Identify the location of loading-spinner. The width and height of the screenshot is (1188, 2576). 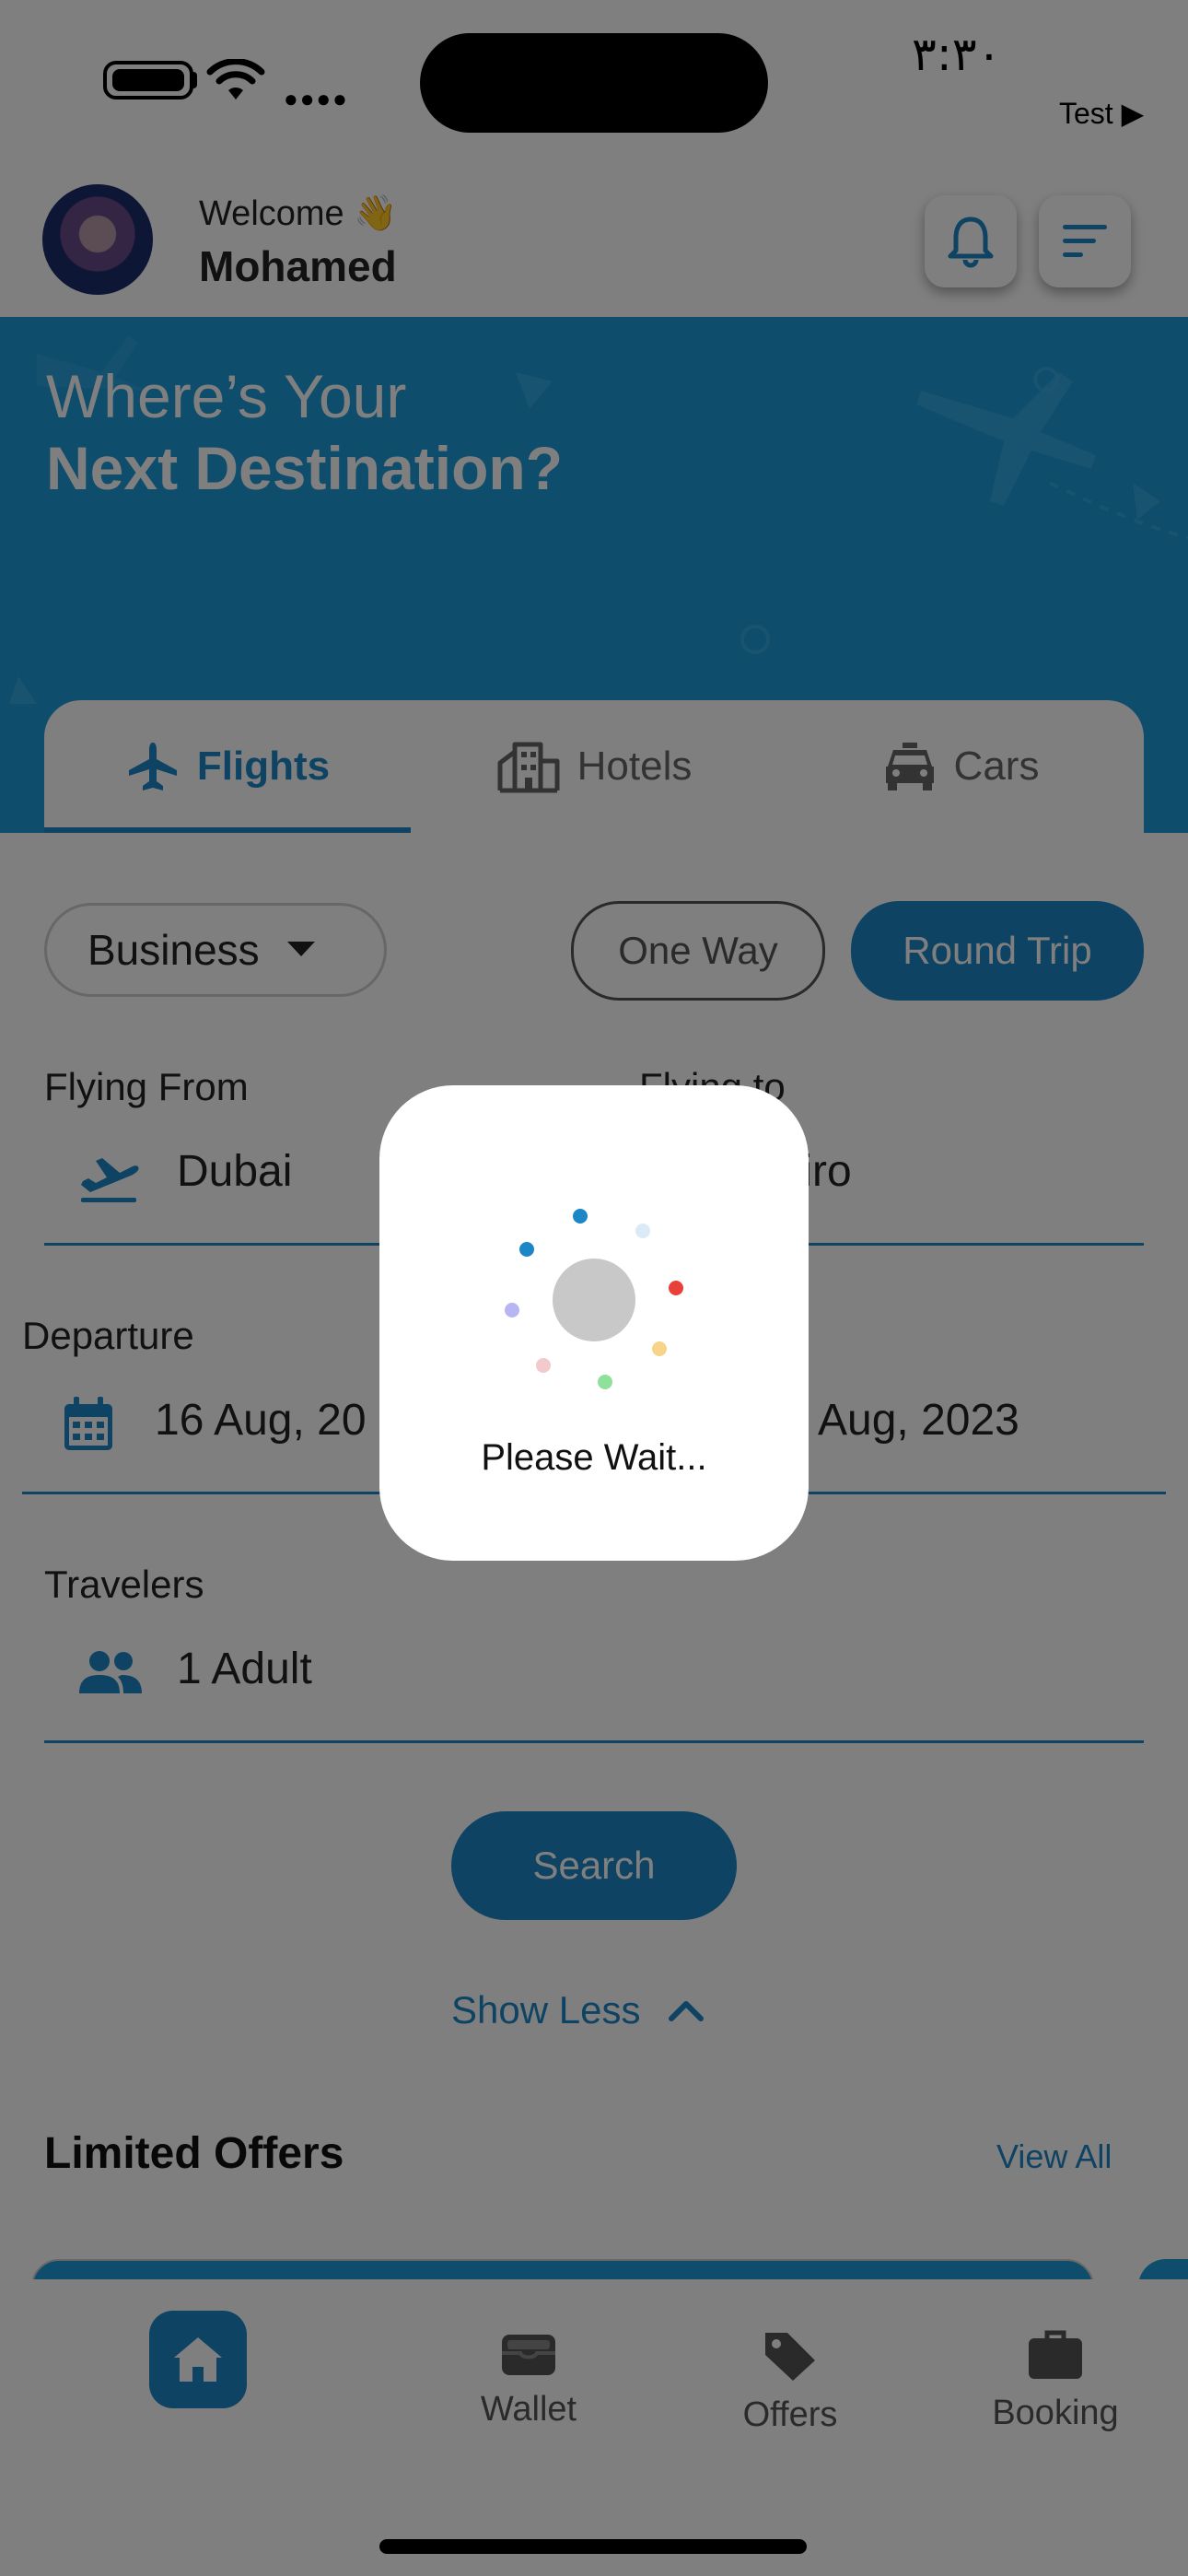
(594, 1300).